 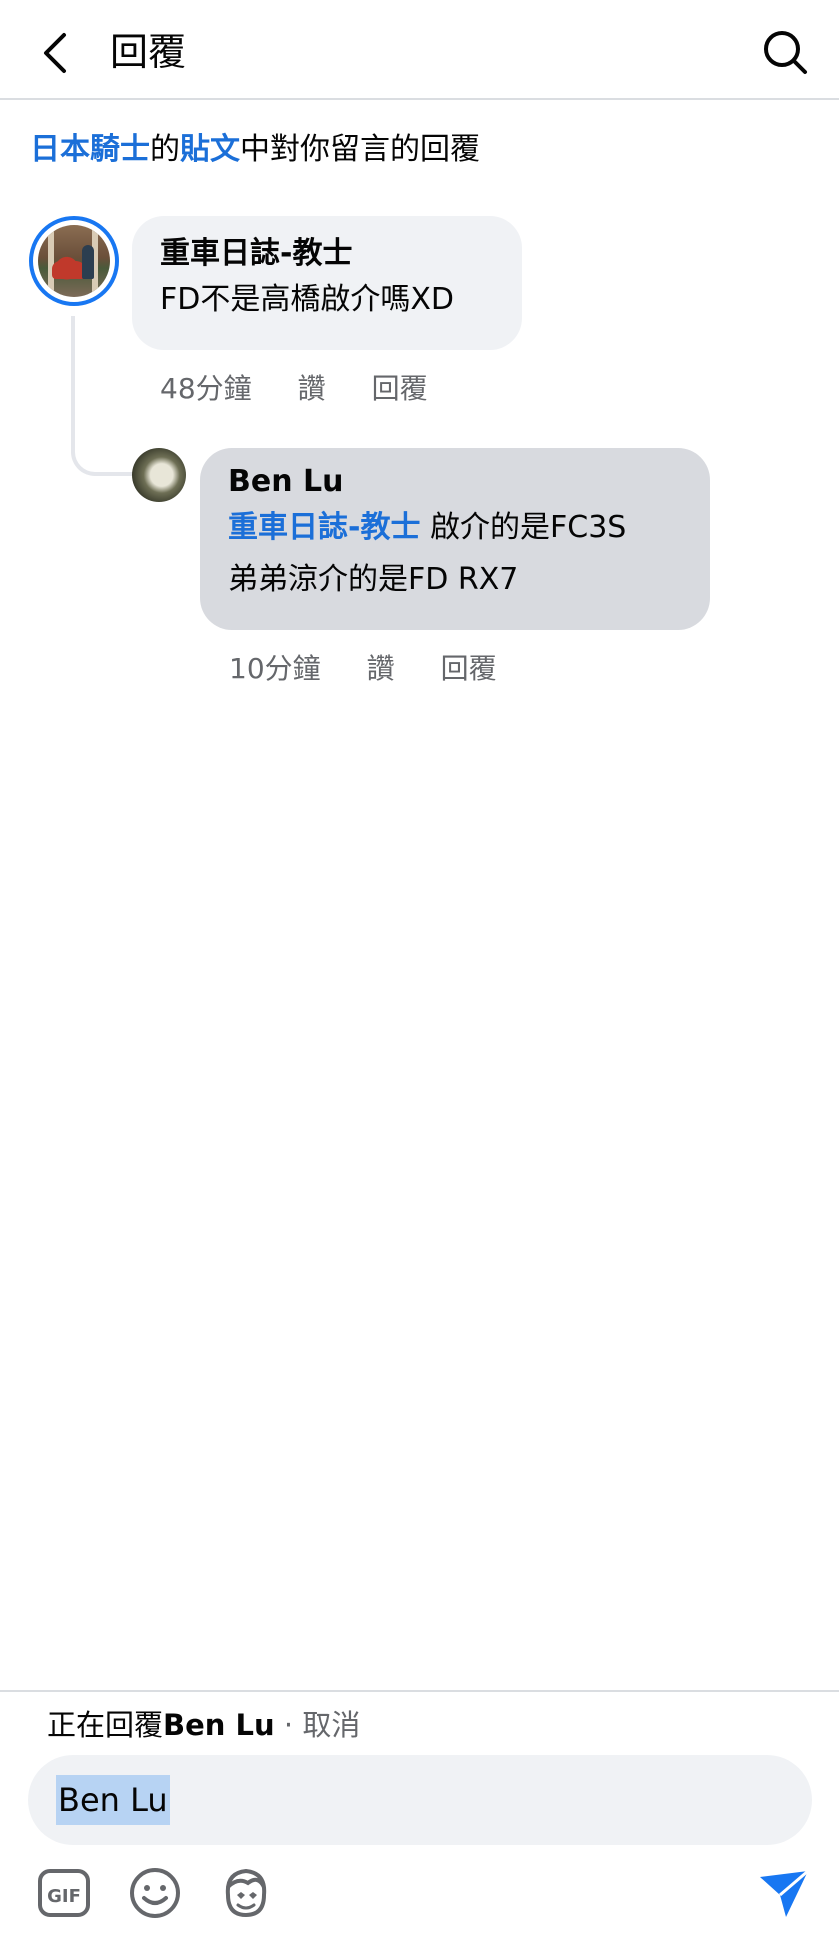 I want to click on replying-status: 正在回覆Ben Lu · 取消, so click(x=203, y=1725).